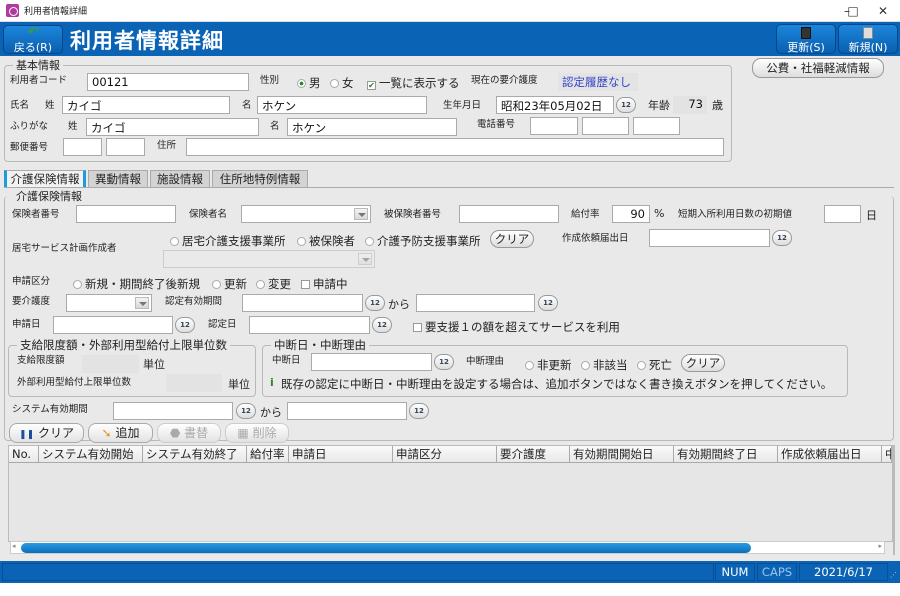 The image size is (900, 596). What do you see at coordinates (109, 303) in the screenshot?
I see `care-level-select` at bounding box center [109, 303].